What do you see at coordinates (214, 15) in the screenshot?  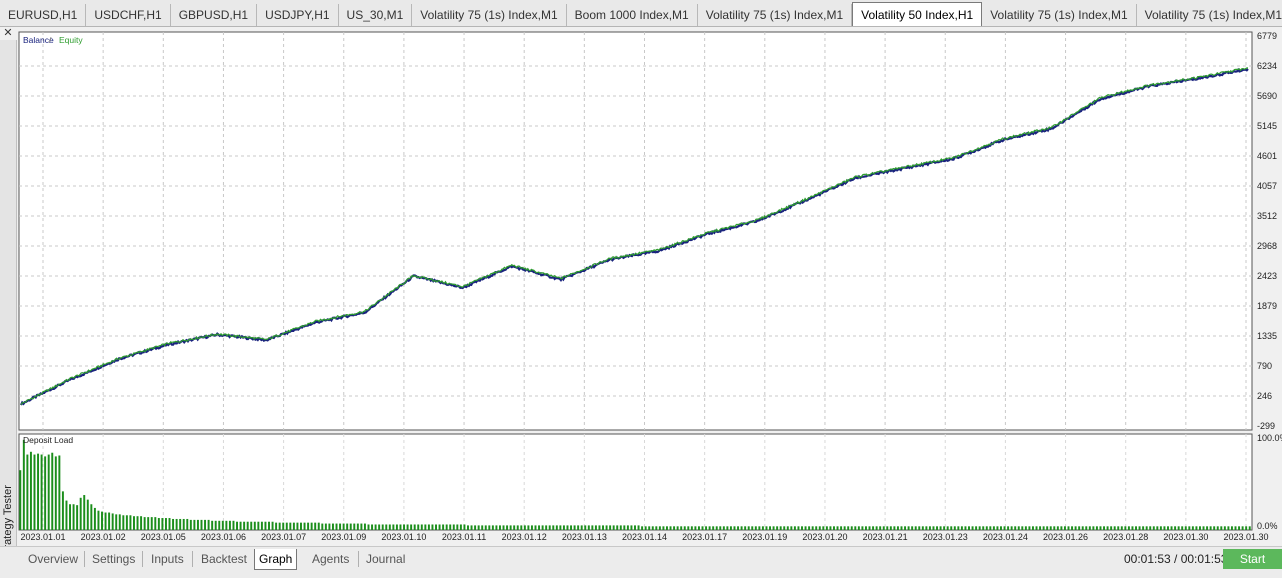 I see `chart-tab-gbpusd-h1: GBPUSD,H1` at bounding box center [214, 15].